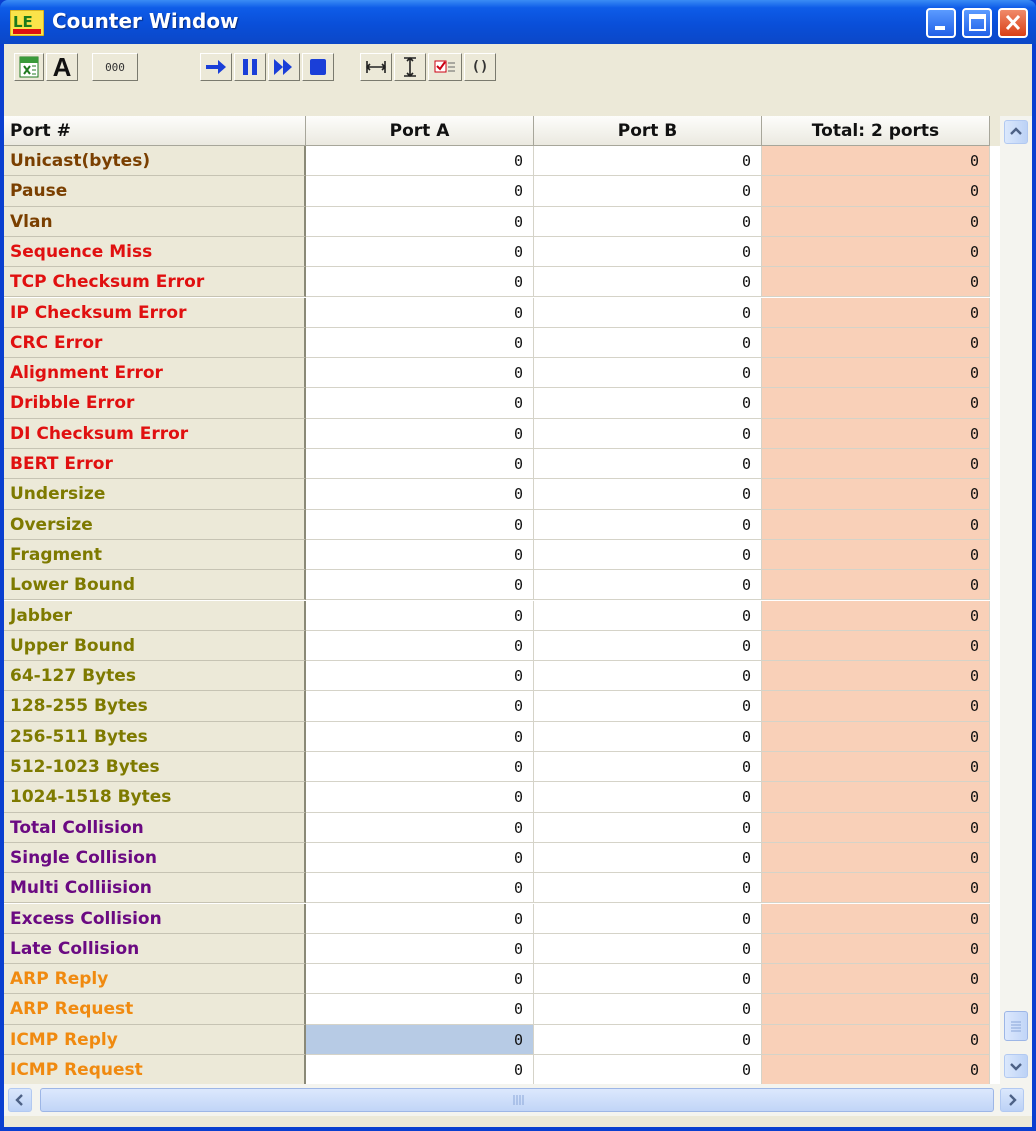 Image resolution: width=1036 pixels, height=1131 pixels. I want to click on table-row: Dribble Error 0 0 0, so click(502, 403).